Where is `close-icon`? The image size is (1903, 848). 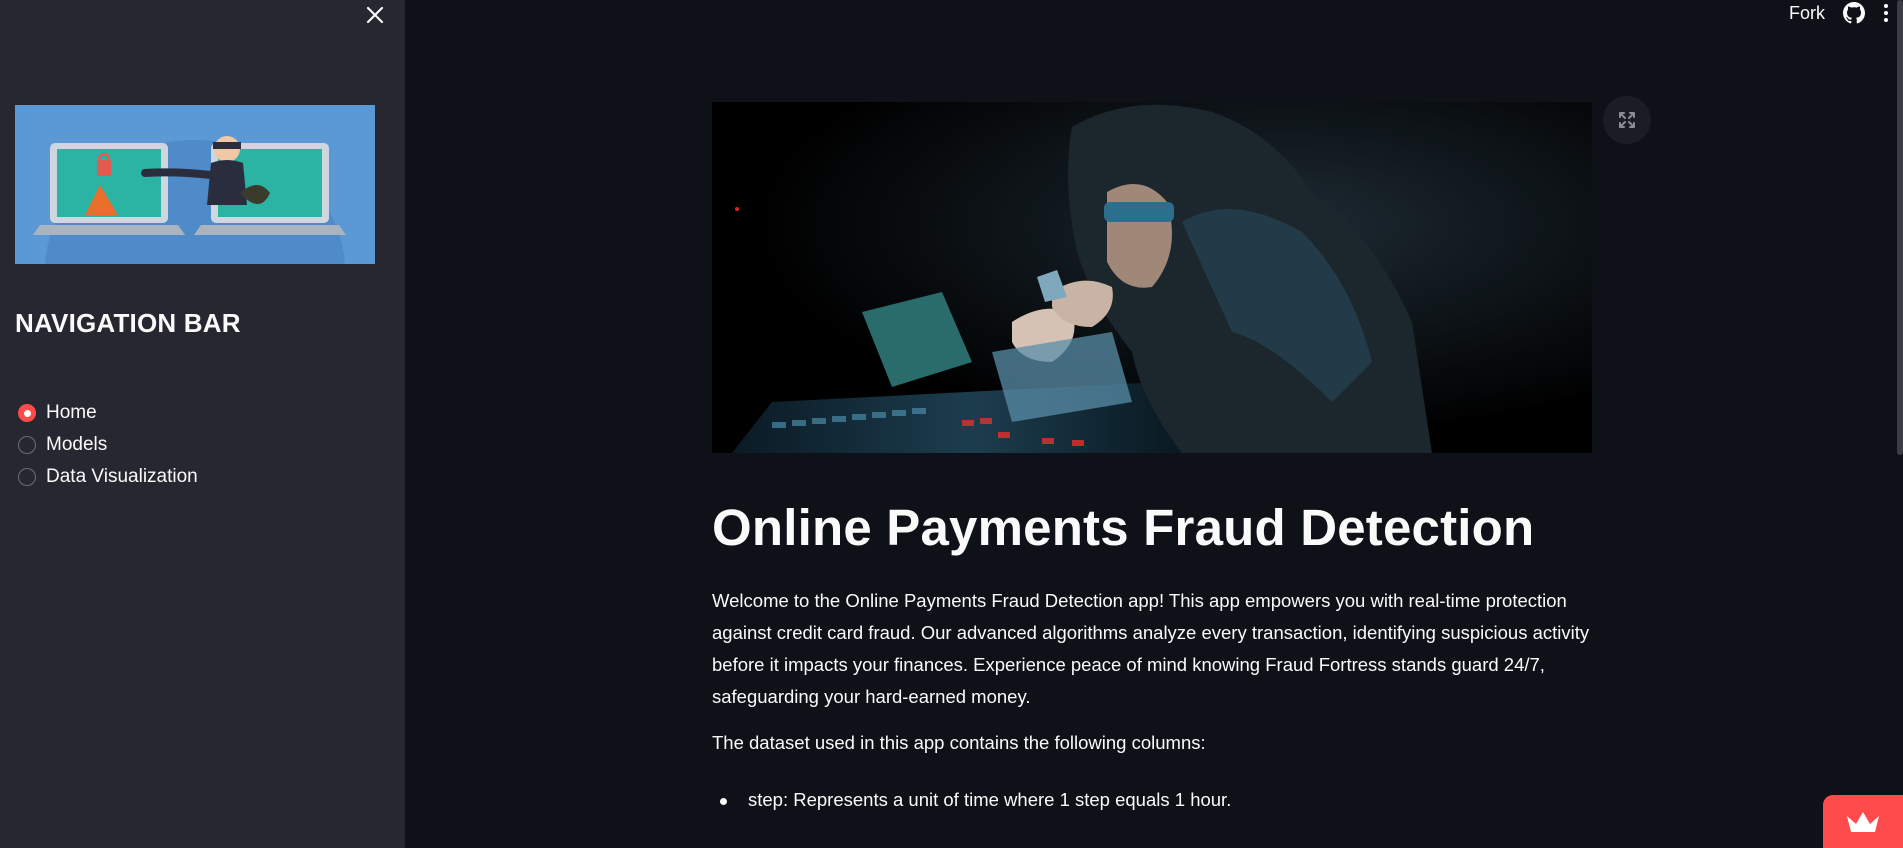 close-icon is located at coordinates (375, 15).